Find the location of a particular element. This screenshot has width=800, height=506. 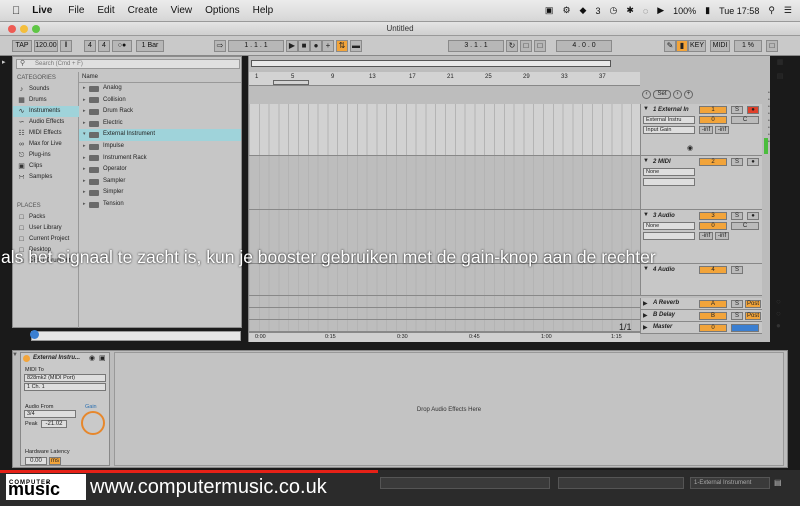

preview-bar is located at coordinates (136, 336).